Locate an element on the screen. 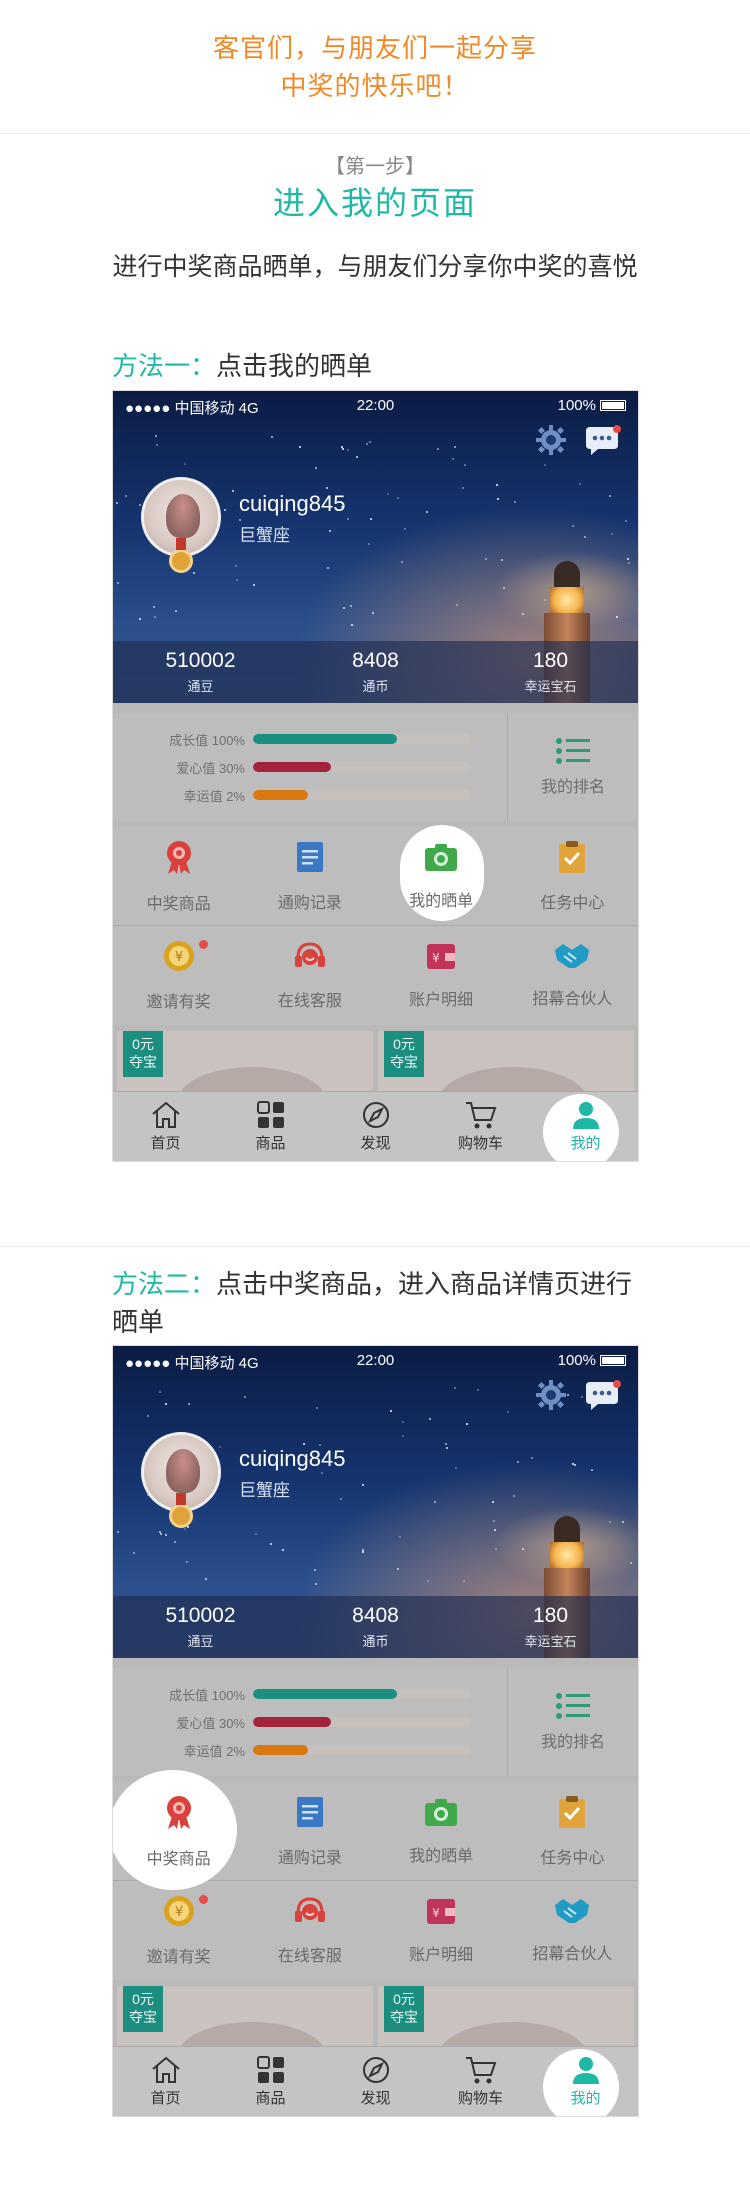  home-icon is located at coordinates (165, 2069).